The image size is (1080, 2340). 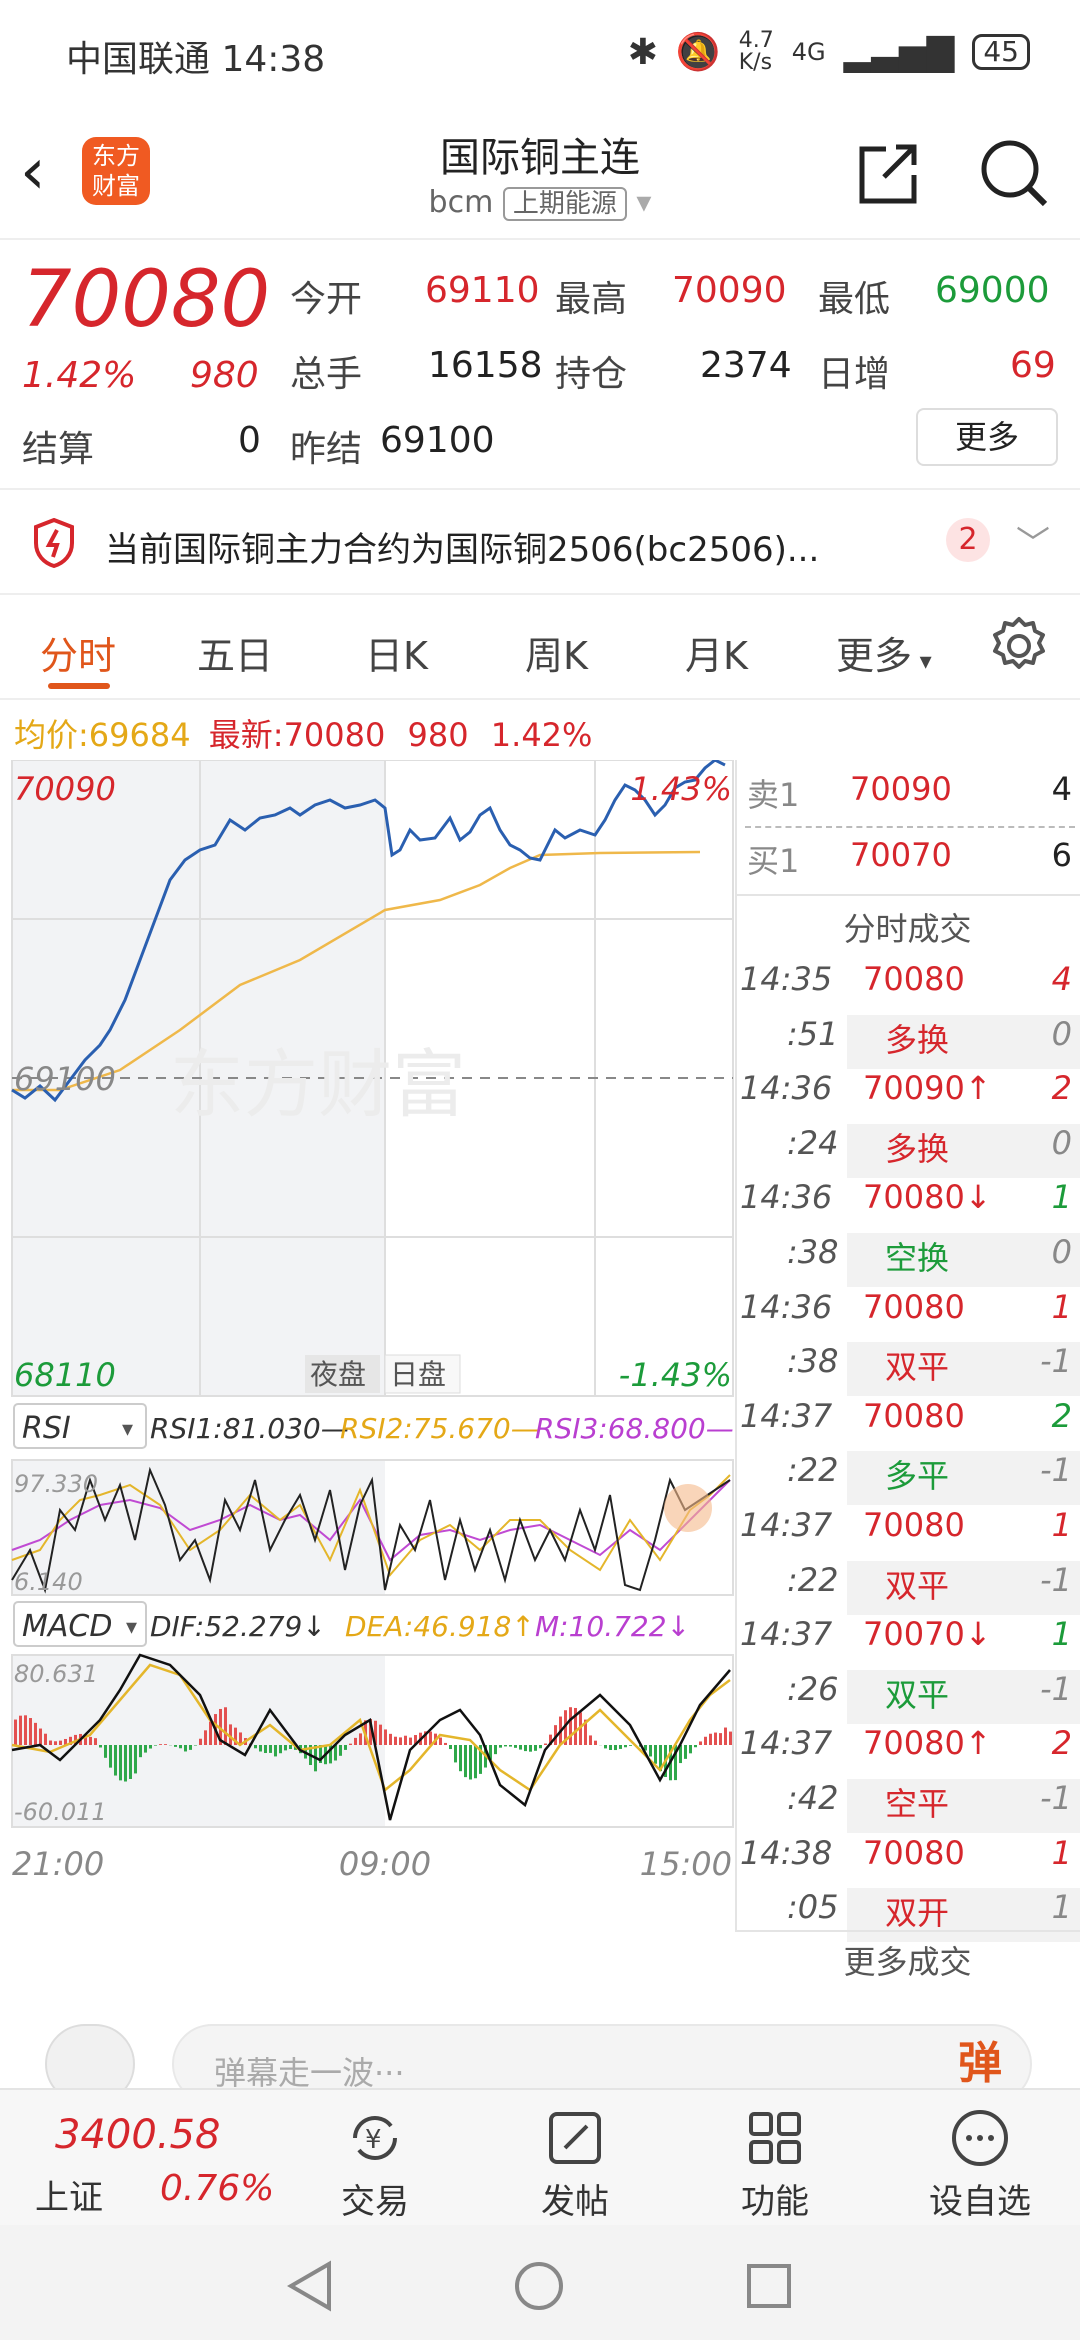 I want to click on y-min-label: 68110, so click(x=65, y=1375).